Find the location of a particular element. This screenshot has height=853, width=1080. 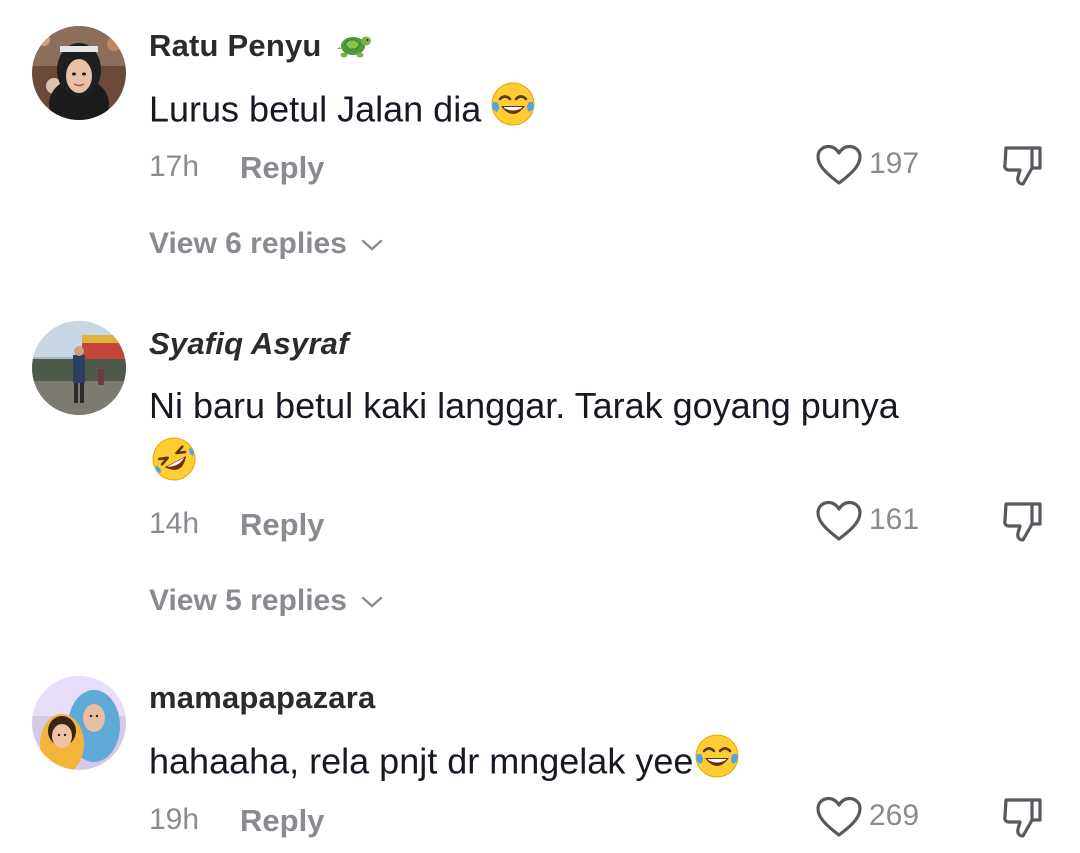

comment-text-content: hahaaha, rela pnjt dr mngelak yee is located at coordinates (421, 761).